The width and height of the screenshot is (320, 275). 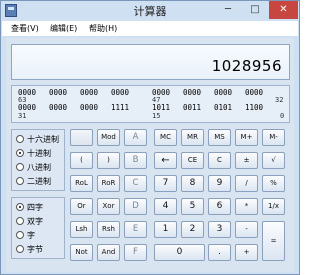 What do you see at coordinates (35, 207) in the screenshot?
I see `radio-label: 四字` at bounding box center [35, 207].